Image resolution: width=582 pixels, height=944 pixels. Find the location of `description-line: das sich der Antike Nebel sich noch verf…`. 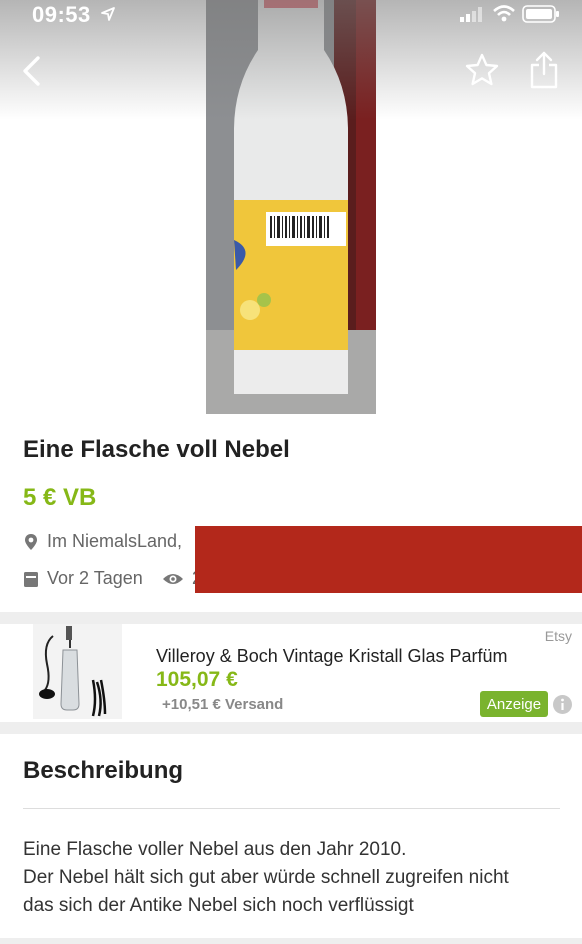

description-line: das sich der Antike Nebel sich noch verf… is located at coordinates (218, 905).